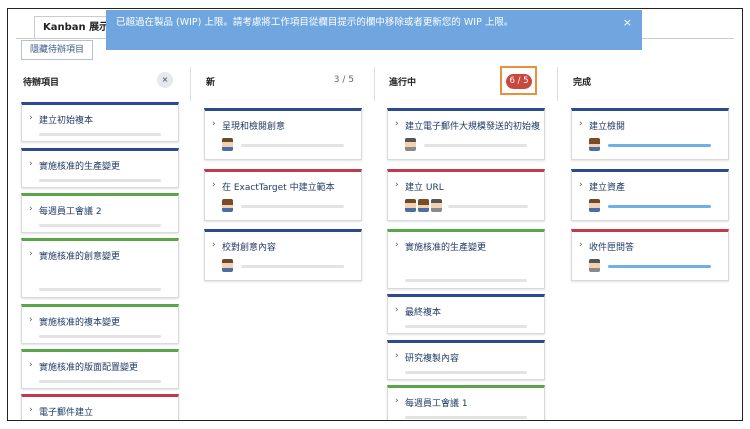 The width and height of the screenshot is (750, 429). What do you see at coordinates (650, 255) in the screenshot?
I see `card: › 收件匣問答` at bounding box center [650, 255].